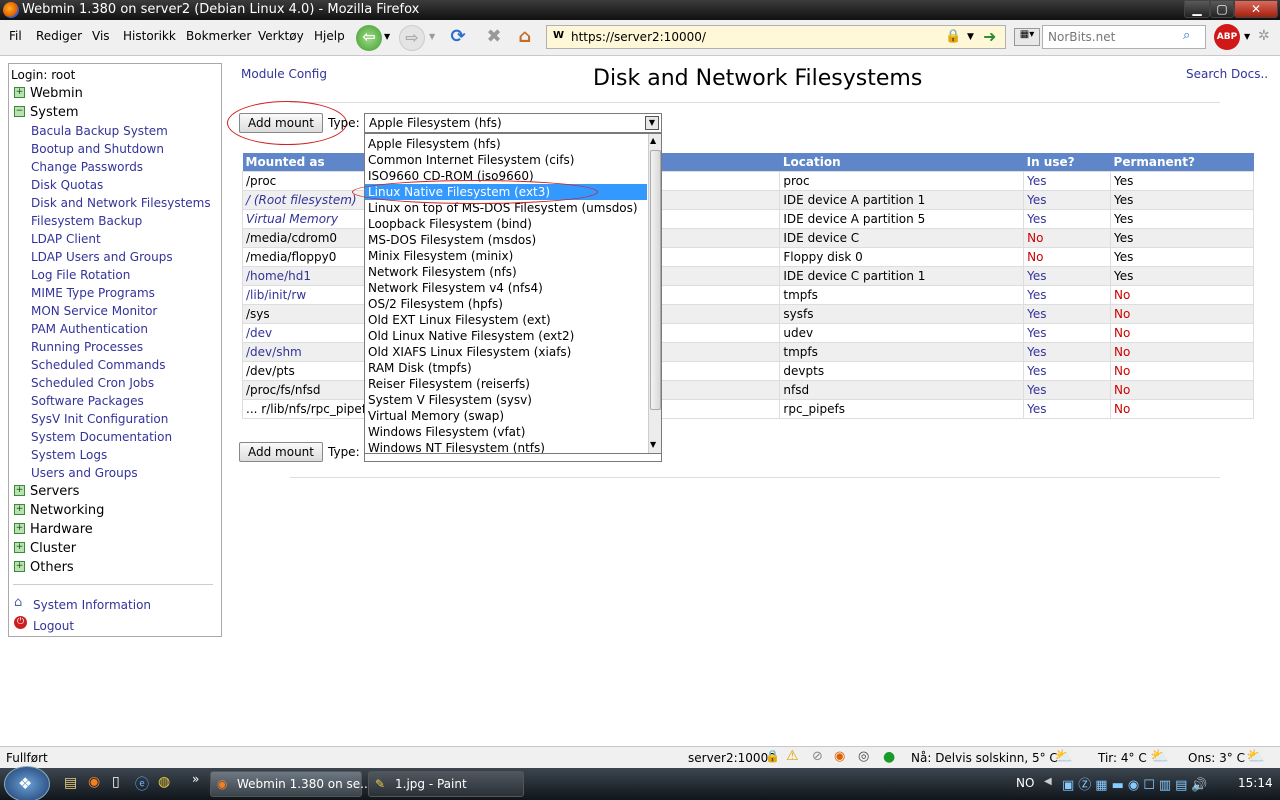 Image resolution: width=1280 pixels, height=800 pixels. Describe the element at coordinates (369, 38) in the screenshot. I see `back-icon: ⇦` at that location.